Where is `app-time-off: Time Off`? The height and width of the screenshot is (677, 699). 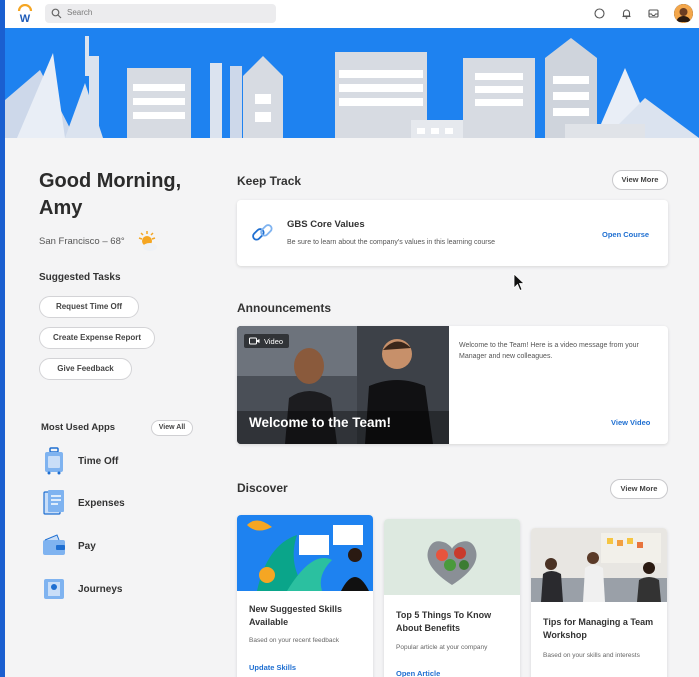 app-time-off: Time Off is located at coordinates (121, 462).